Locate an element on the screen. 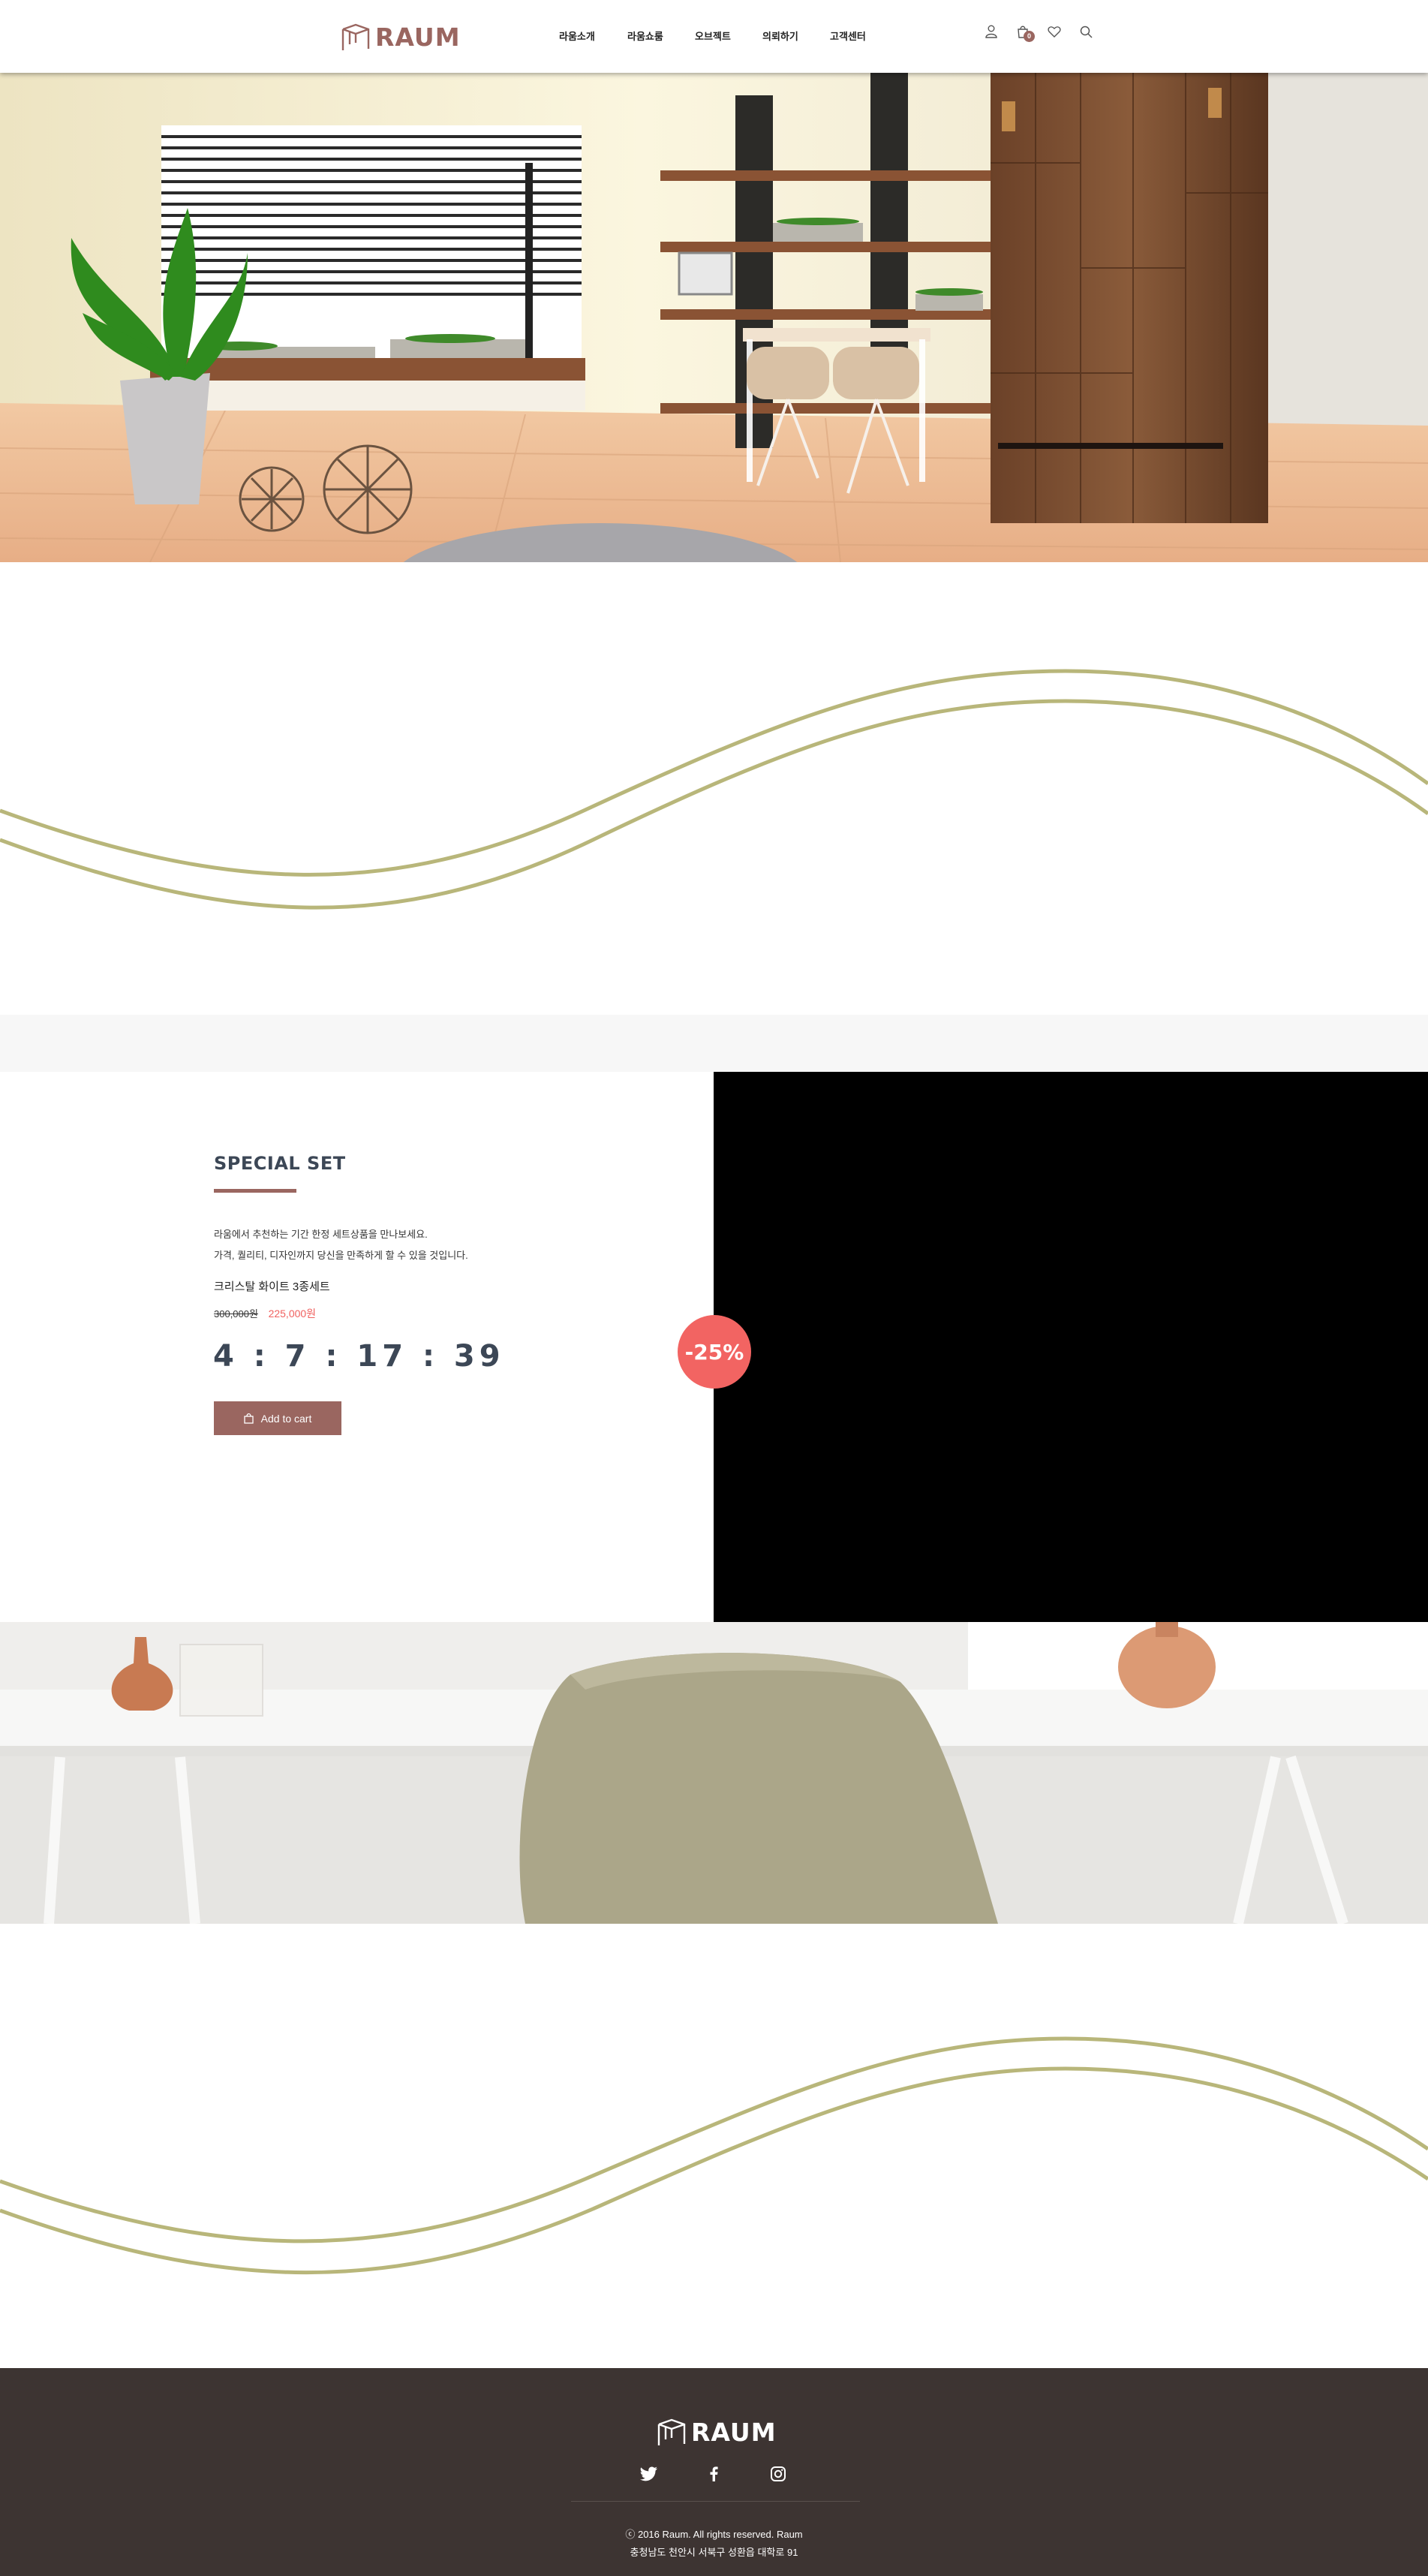 The width and height of the screenshot is (1428, 2576). grey-spacer-band is located at coordinates (714, 1043).